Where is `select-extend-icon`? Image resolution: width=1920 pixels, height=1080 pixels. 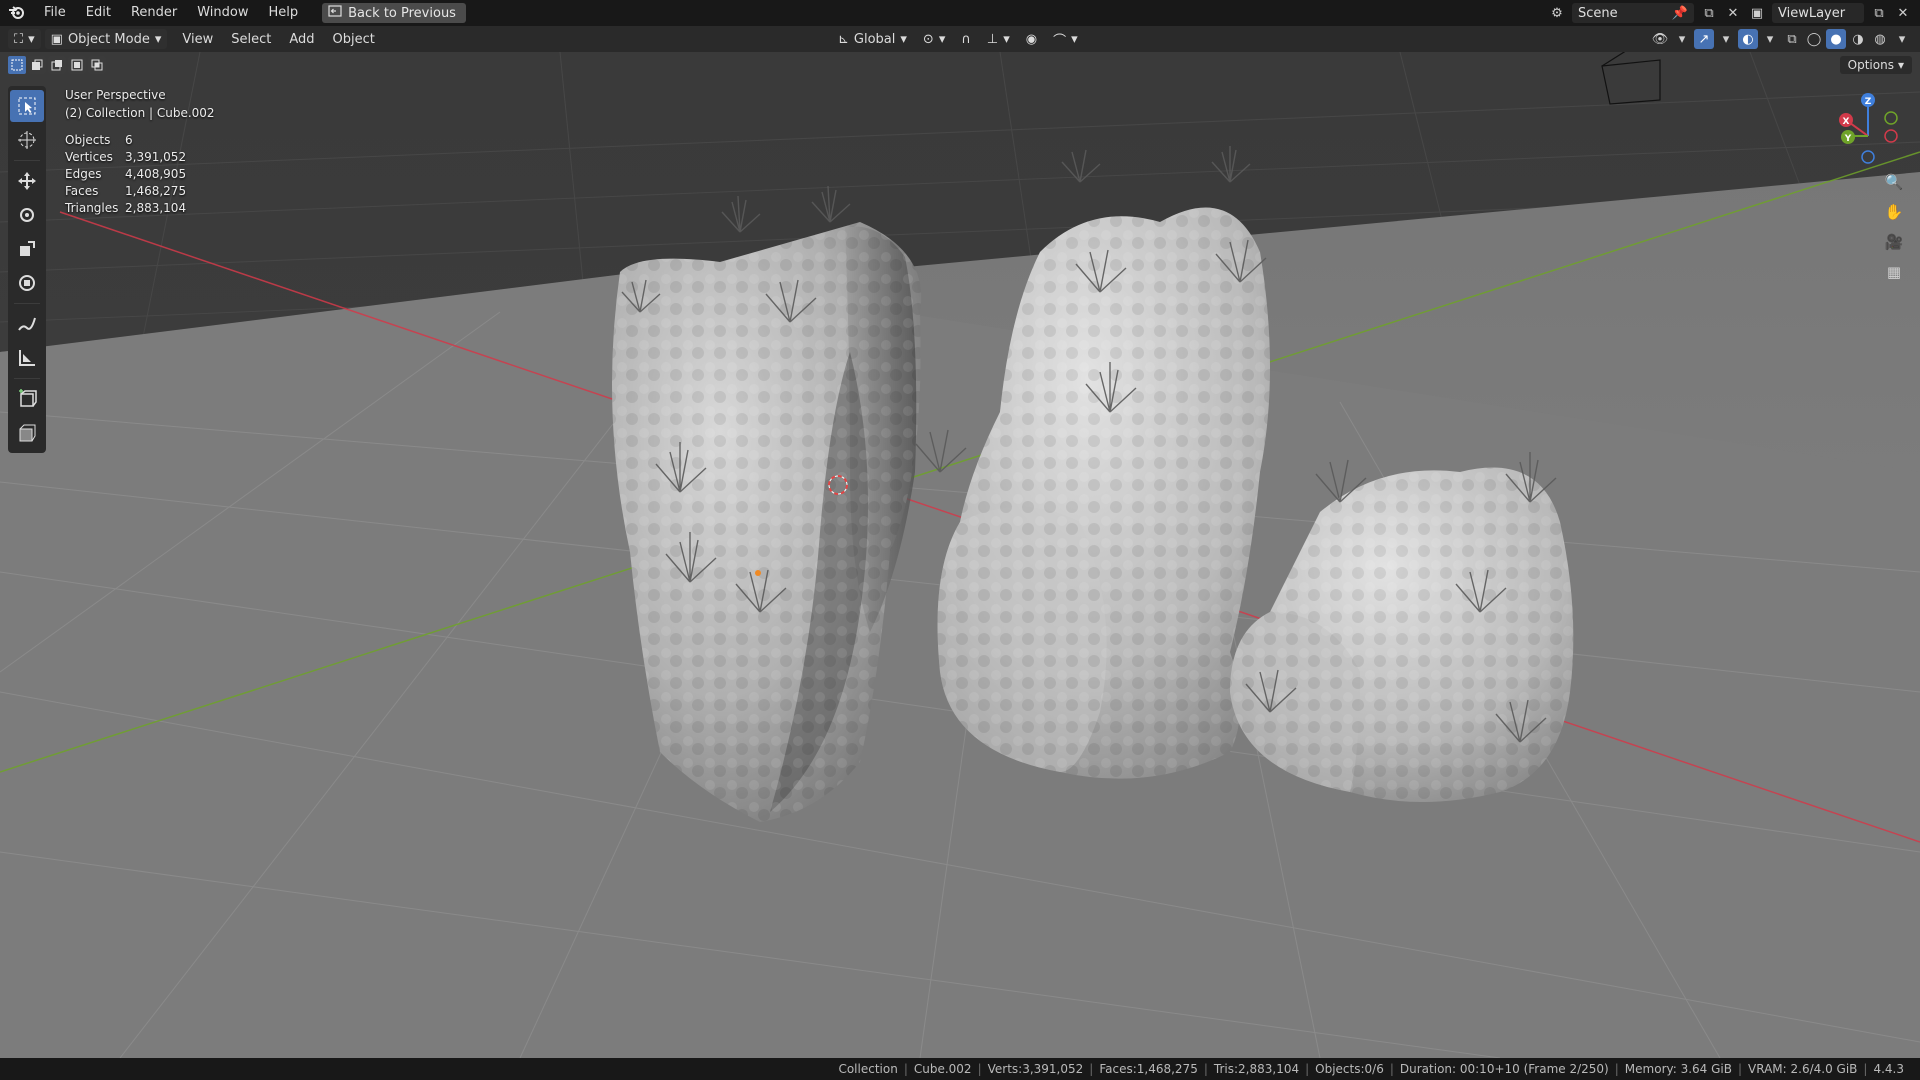
select-extend-icon is located at coordinates (37, 65).